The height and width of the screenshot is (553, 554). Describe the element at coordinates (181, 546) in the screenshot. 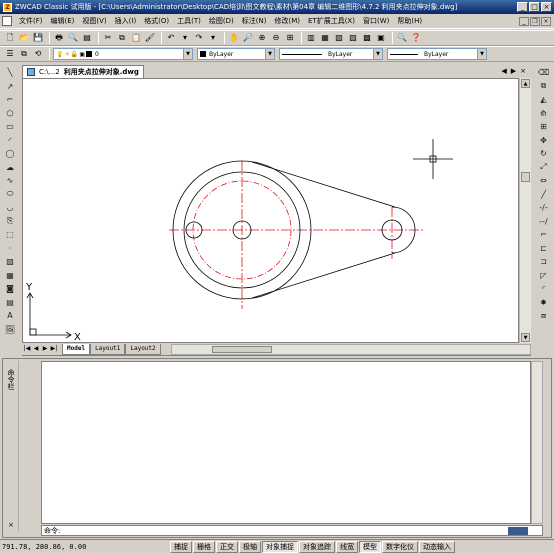

I see `snap-toggle: 捕捉` at that location.